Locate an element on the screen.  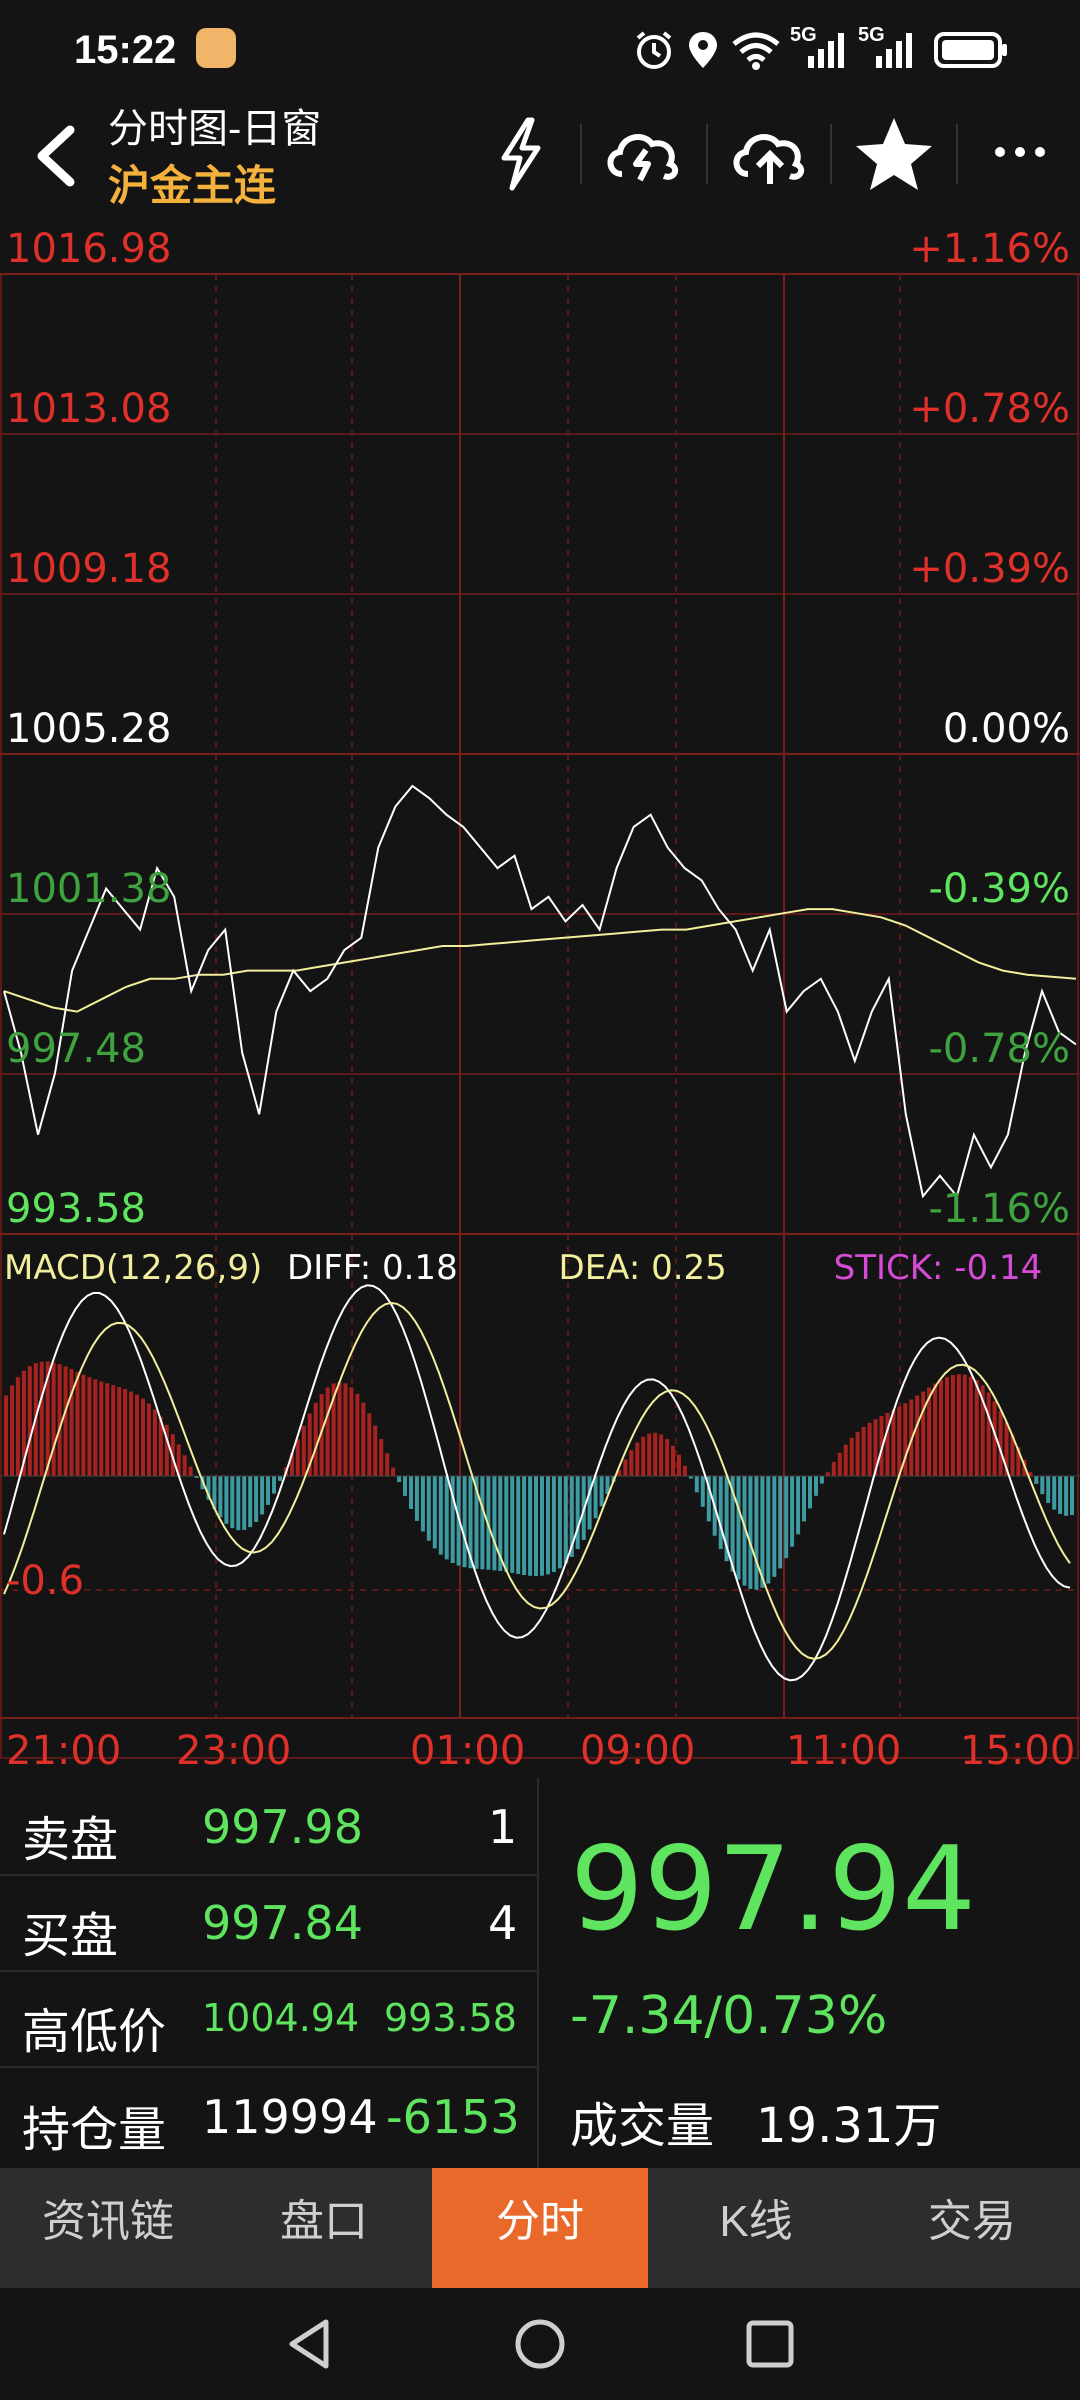
nav-recents-icon is located at coordinates (770, 2344).